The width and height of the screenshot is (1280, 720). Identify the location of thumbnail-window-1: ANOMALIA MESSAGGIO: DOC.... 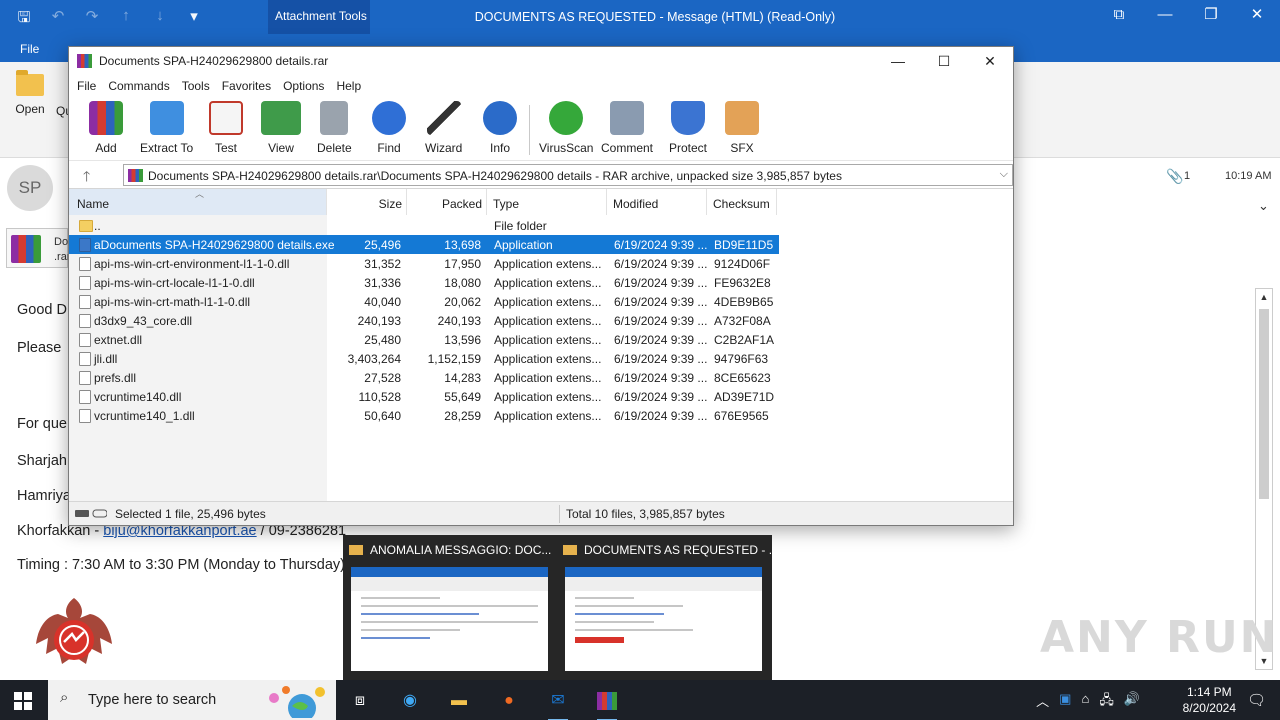
(450, 607).